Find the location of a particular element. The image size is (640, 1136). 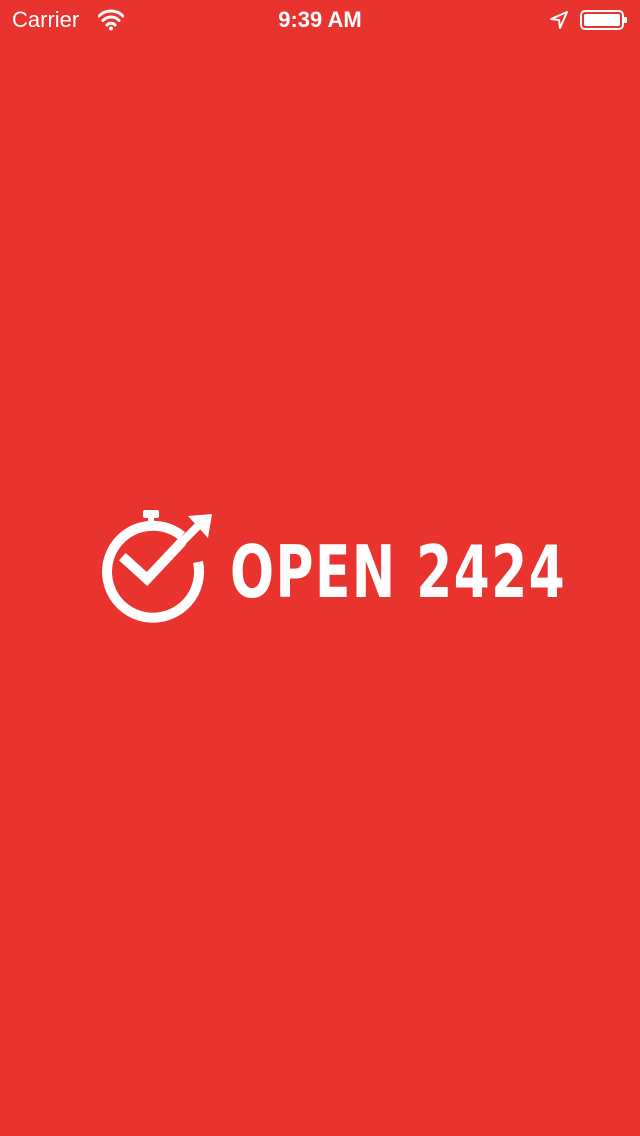

brand-name: OPEN 2424 is located at coordinates (398, 572).